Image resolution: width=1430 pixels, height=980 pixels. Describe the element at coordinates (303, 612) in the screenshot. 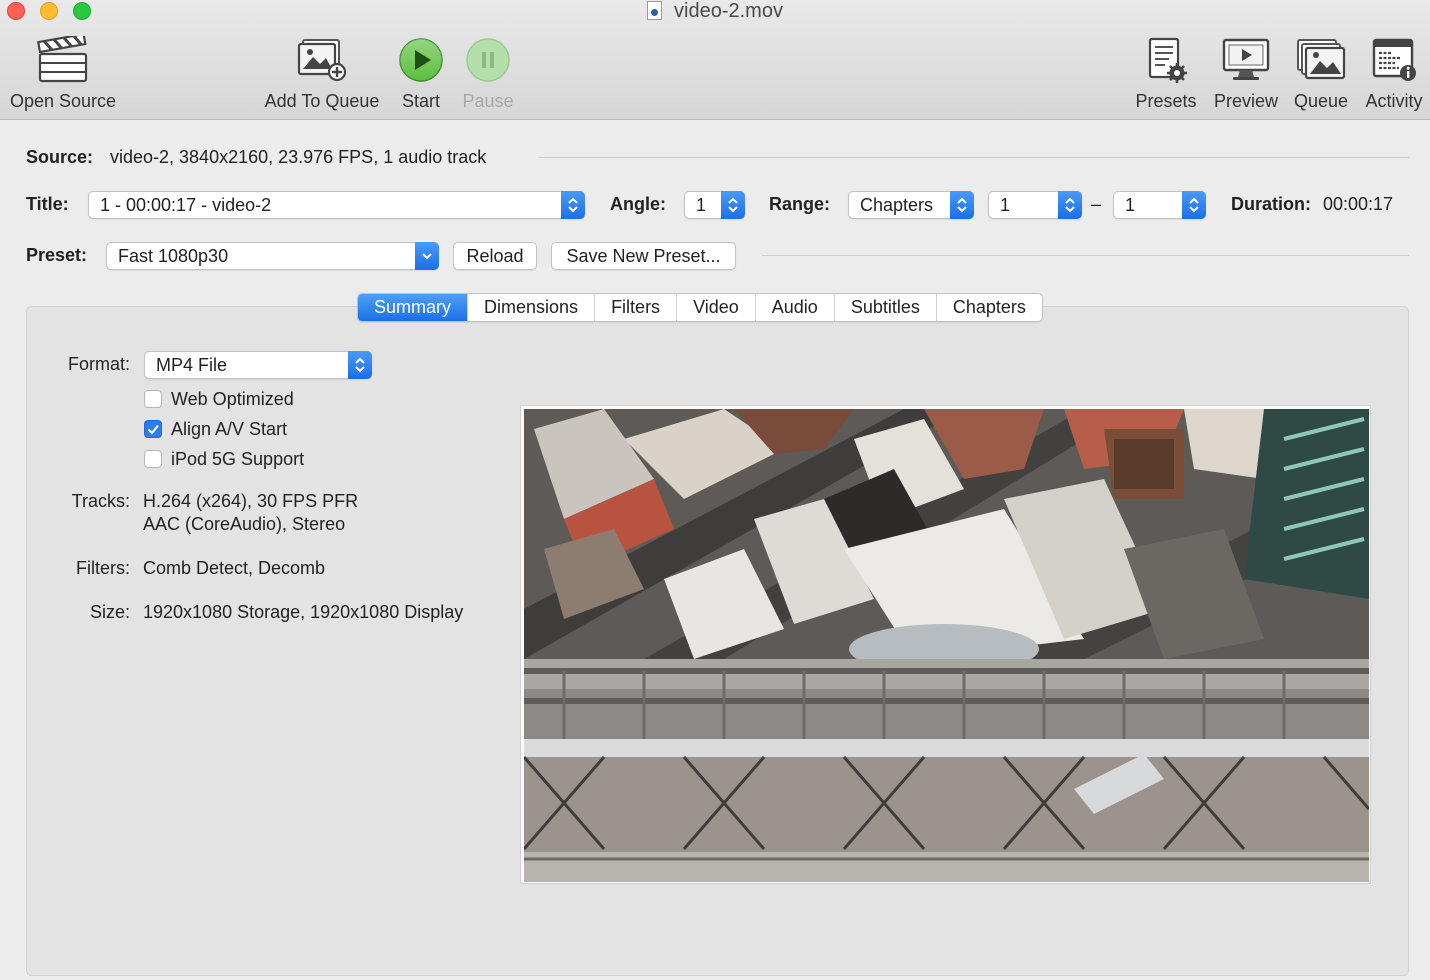

I see `size-value: 1920x1080 Storage, 1920x1080 Display` at that location.